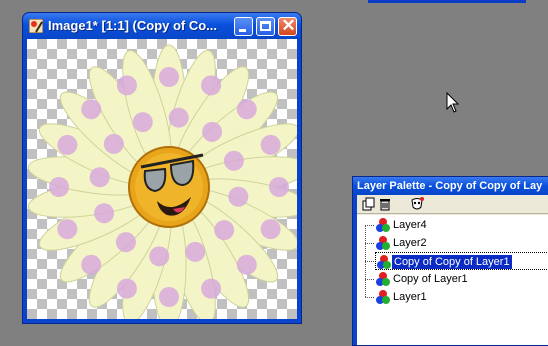 The image size is (548, 346). Describe the element at coordinates (410, 243) in the screenshot. I see `layer-label: Layer2` at that location.